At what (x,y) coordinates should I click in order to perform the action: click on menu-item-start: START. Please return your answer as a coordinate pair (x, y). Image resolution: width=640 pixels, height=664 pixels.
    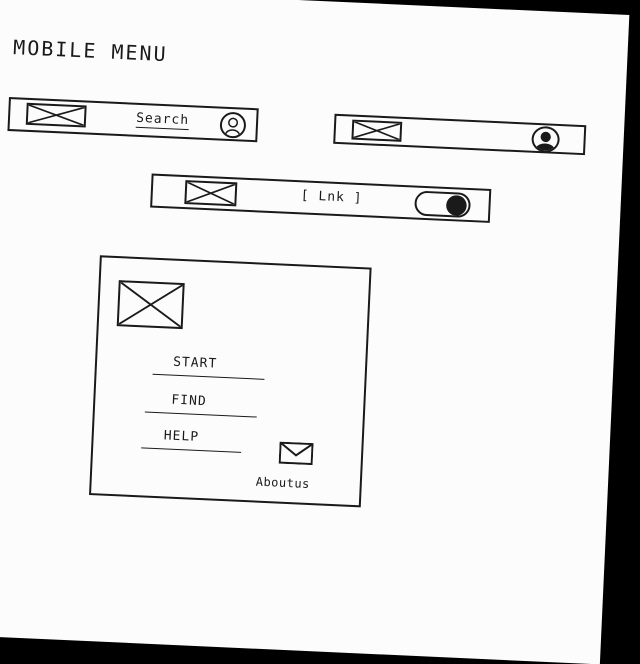
    Looking at the image, I should click on (195, 363).